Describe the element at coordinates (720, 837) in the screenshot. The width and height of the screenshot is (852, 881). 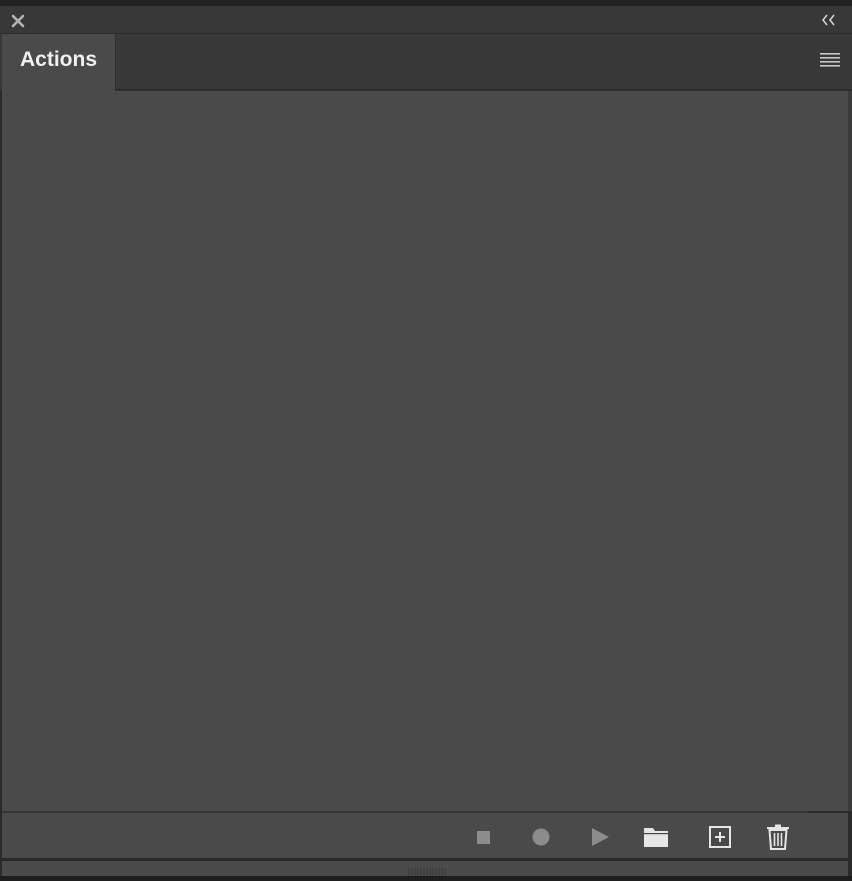
I see `new-action-icon` at that location.